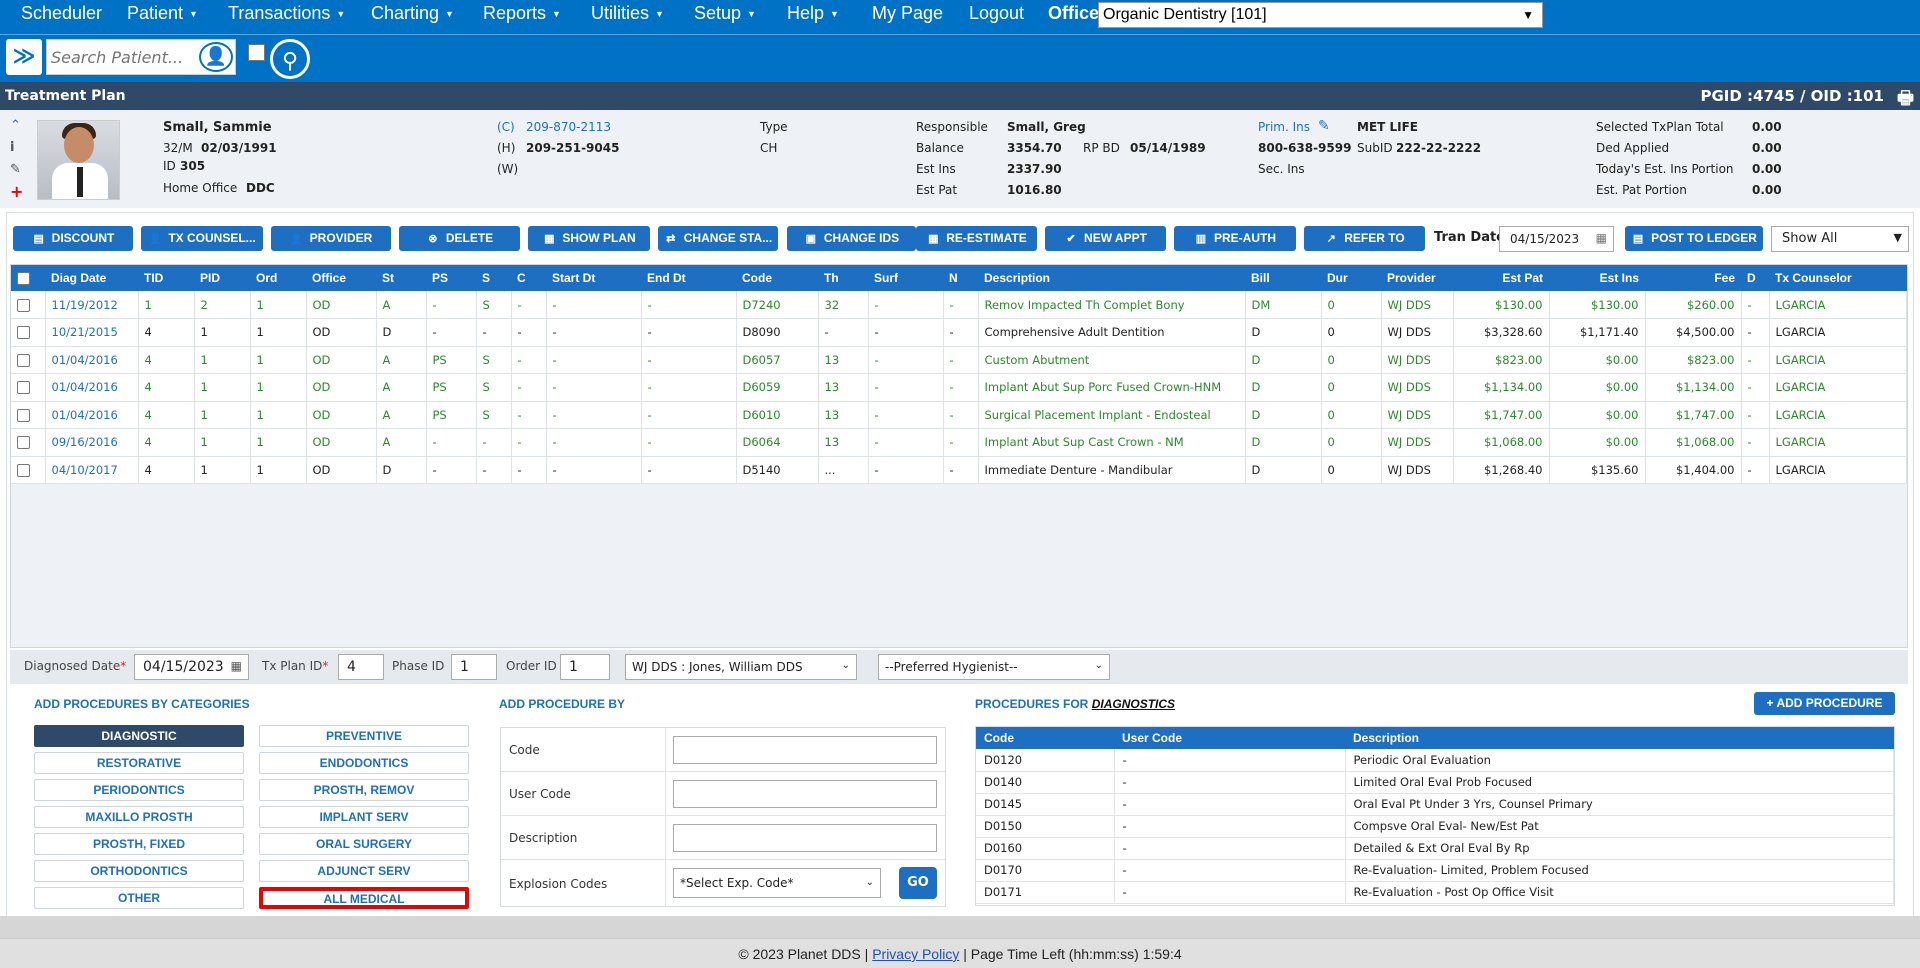 The image size is (1920, 968). Describe the element at coordinates (1556, 239) in the screenshot. I see `tran-date-input: 04/15/2023 ▦` at that location.